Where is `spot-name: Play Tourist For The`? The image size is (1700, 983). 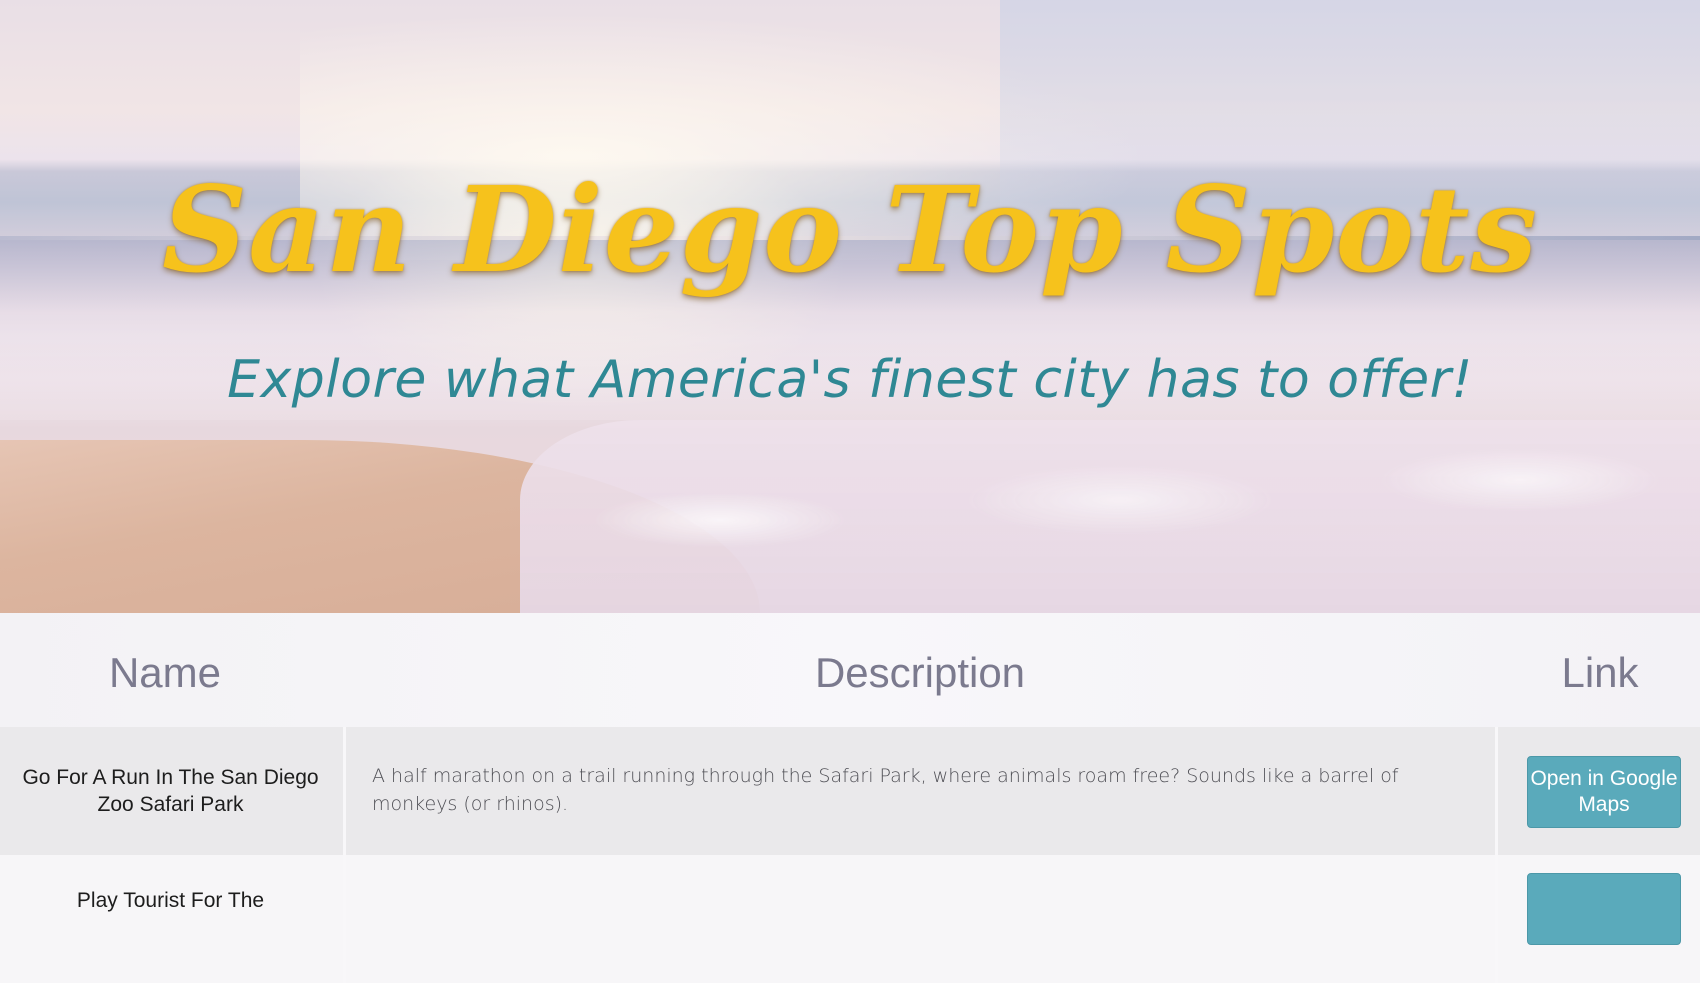
spot-name: Play Tourist For The is located at coordinates (170, 900).